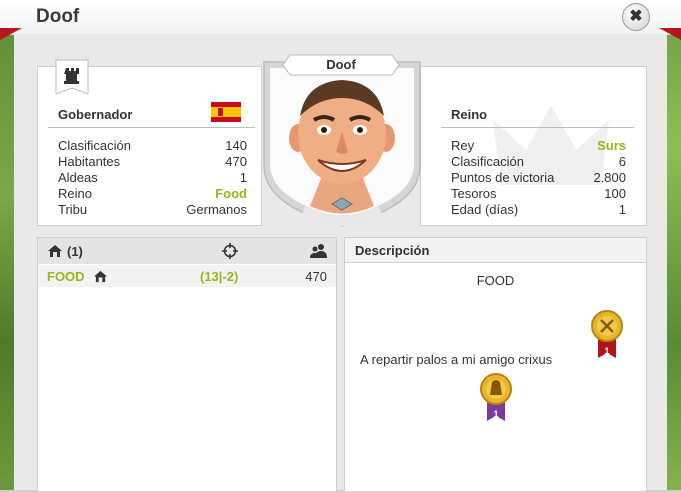 This screenshot has width=681, height=492. I want to click on stat-label-kingdom: Reino, so click(75, 193).